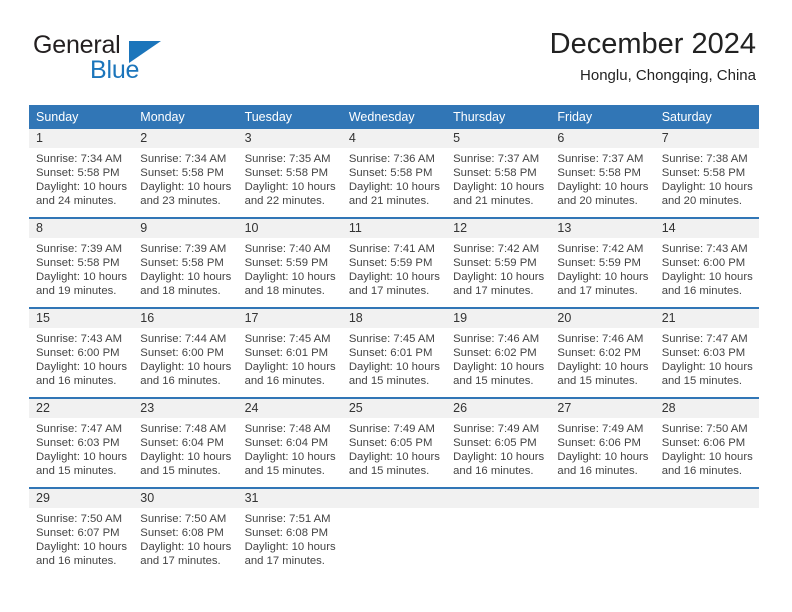 The width and height of the screenshot is (792, 612). Describe the element at coordinates (183, 339) in the screenshot. I see `sunrise-text: Sunrise: 7:44 AM` at that location.